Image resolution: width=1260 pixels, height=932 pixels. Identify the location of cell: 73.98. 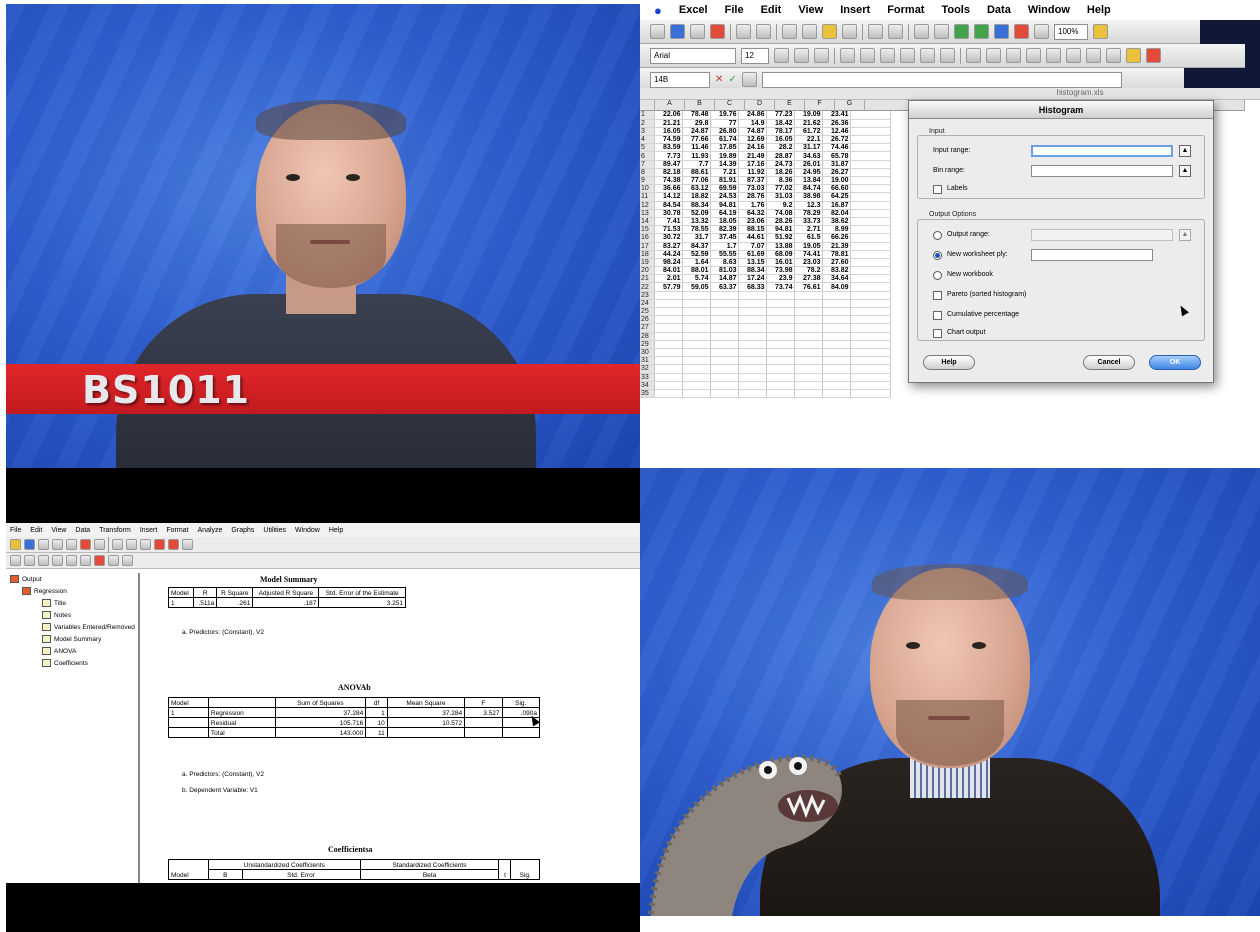
(780, 271).